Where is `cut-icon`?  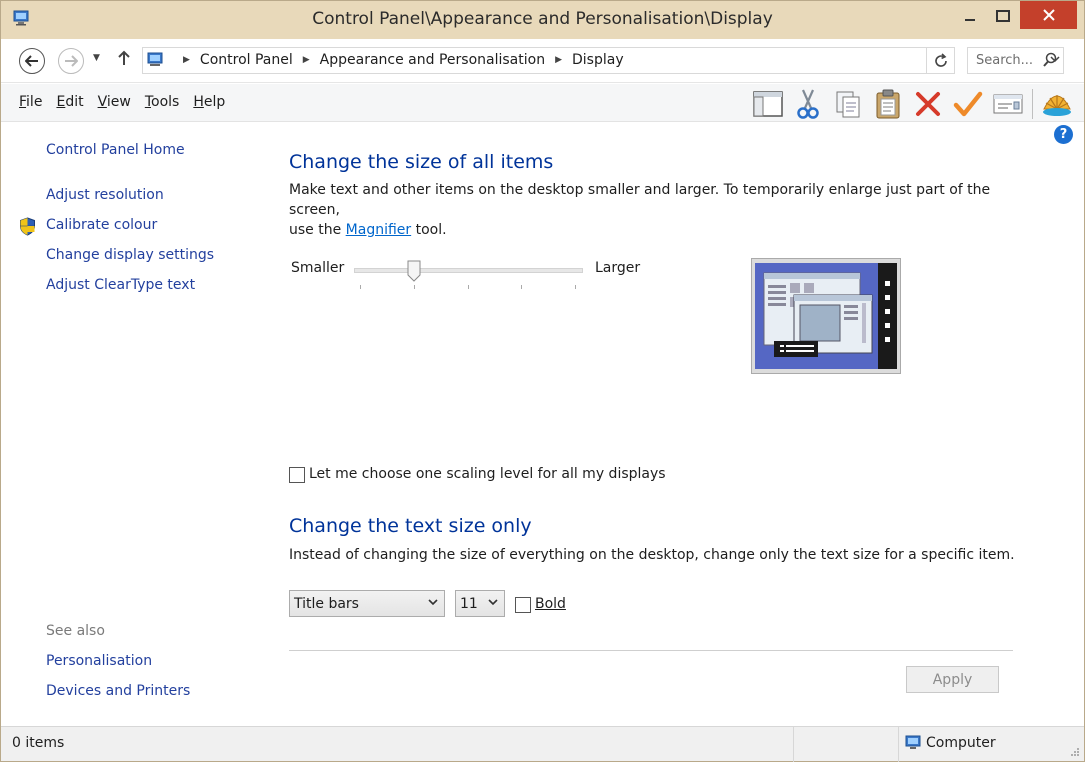
cut-icon is located at coordinates (808, 104).